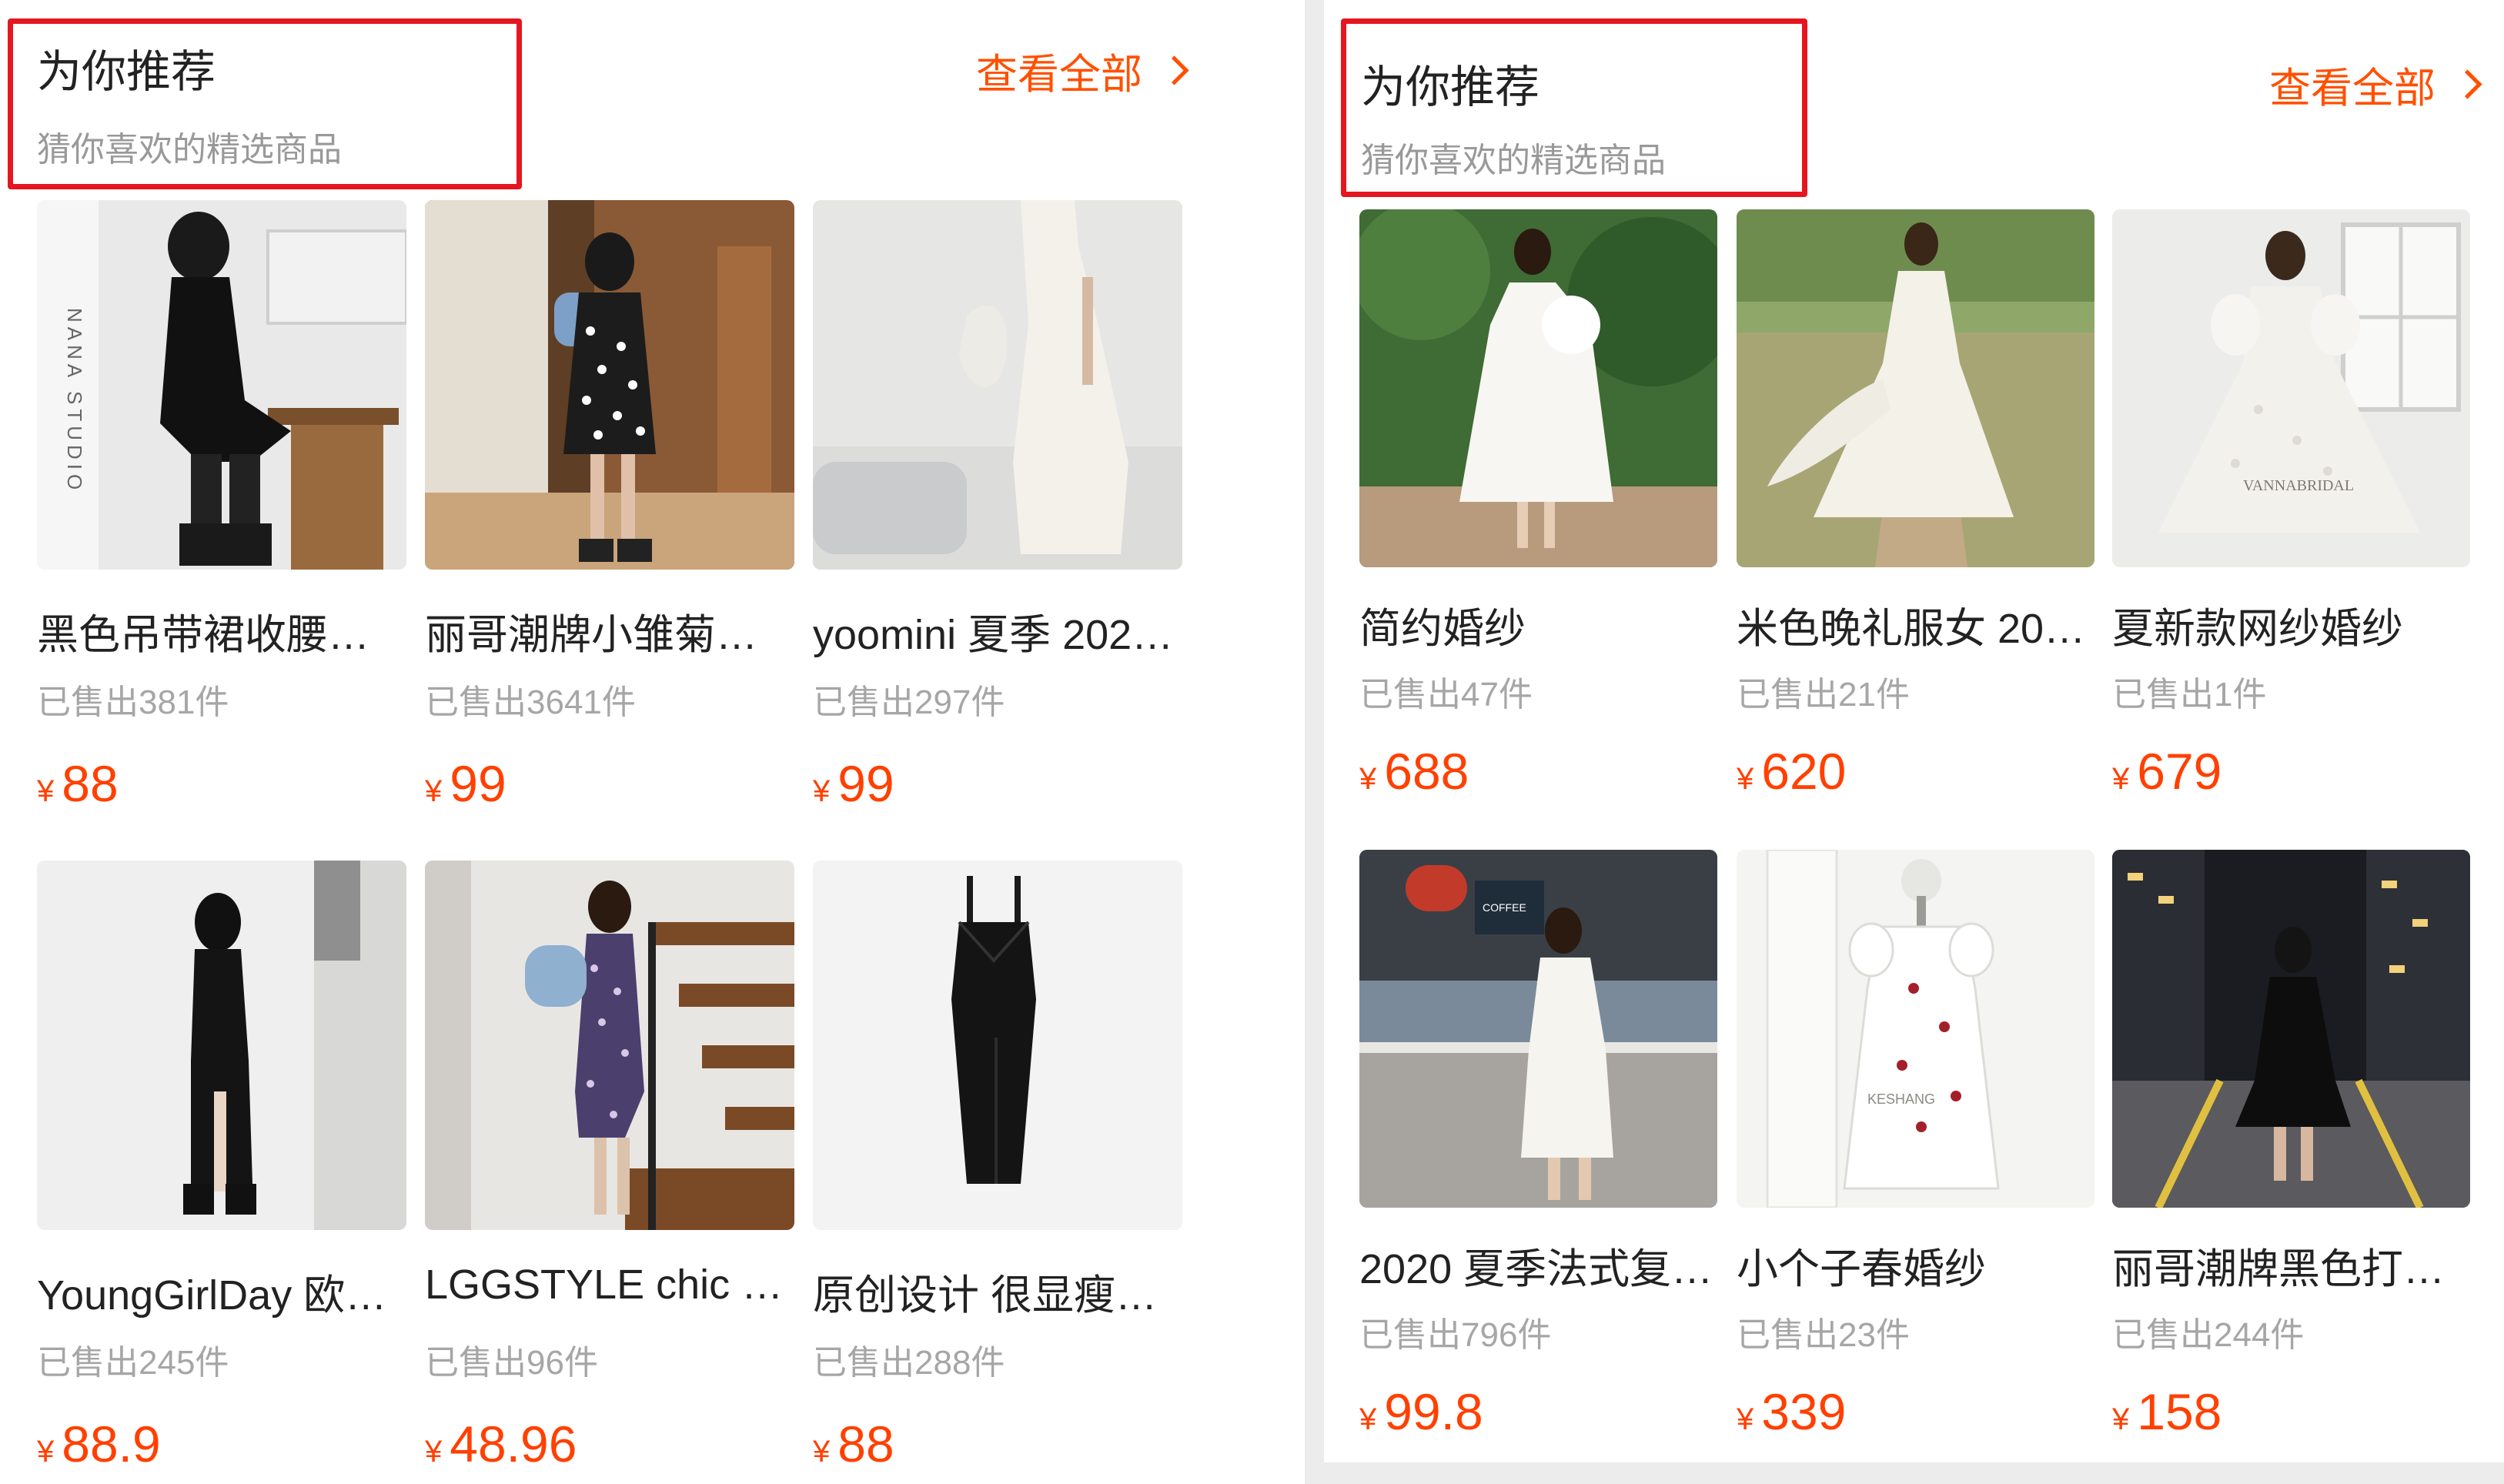 This screenshot has height=1484, width=2504. What do you see at coordinates (1901, 1099) in the screenshot?
I see `thumb-brand-text: KESHANG` at bounding box center [1901, 1099].